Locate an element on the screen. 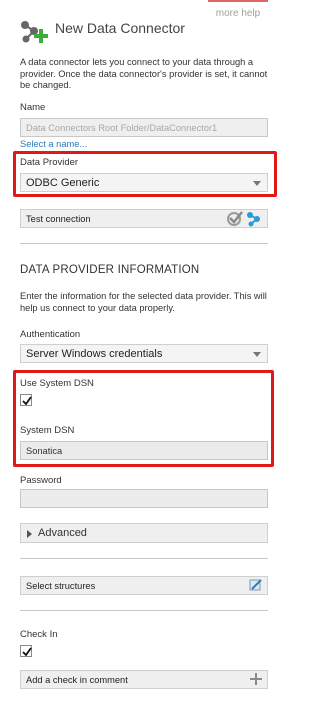 The width and height of the screenshot is (320, 709). add-check-in-comment-label: Add a check in comment is located at coordinates (77, 680).